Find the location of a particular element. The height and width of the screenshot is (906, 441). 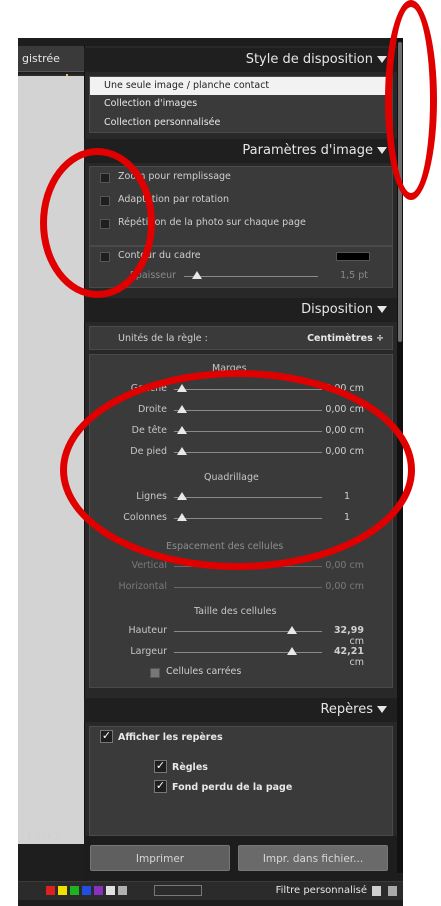

guides-header: Repères is located at coordinates (240, 710).